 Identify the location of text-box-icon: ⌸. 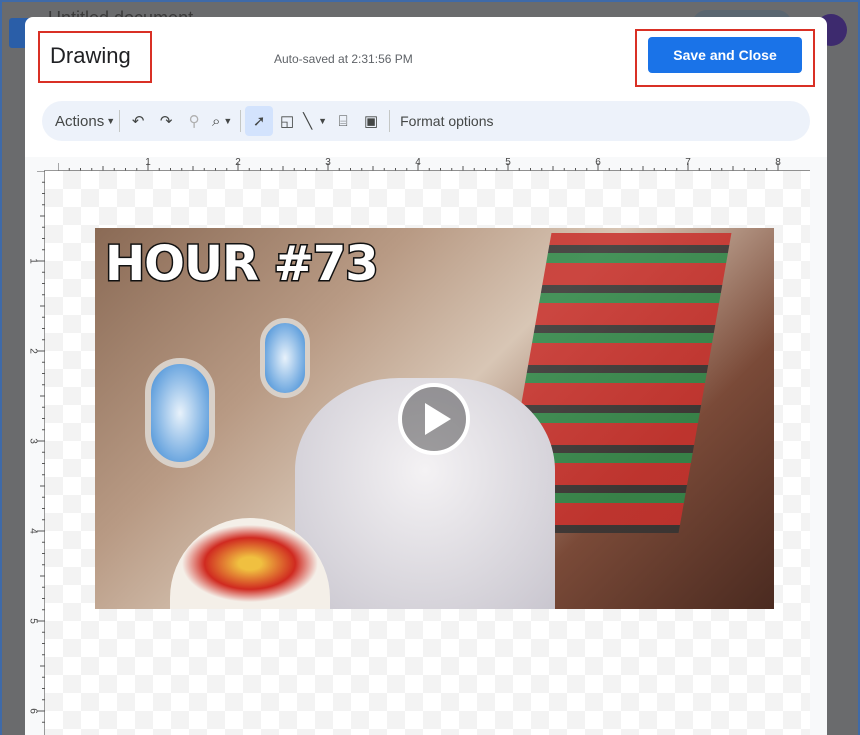
(343, 121).